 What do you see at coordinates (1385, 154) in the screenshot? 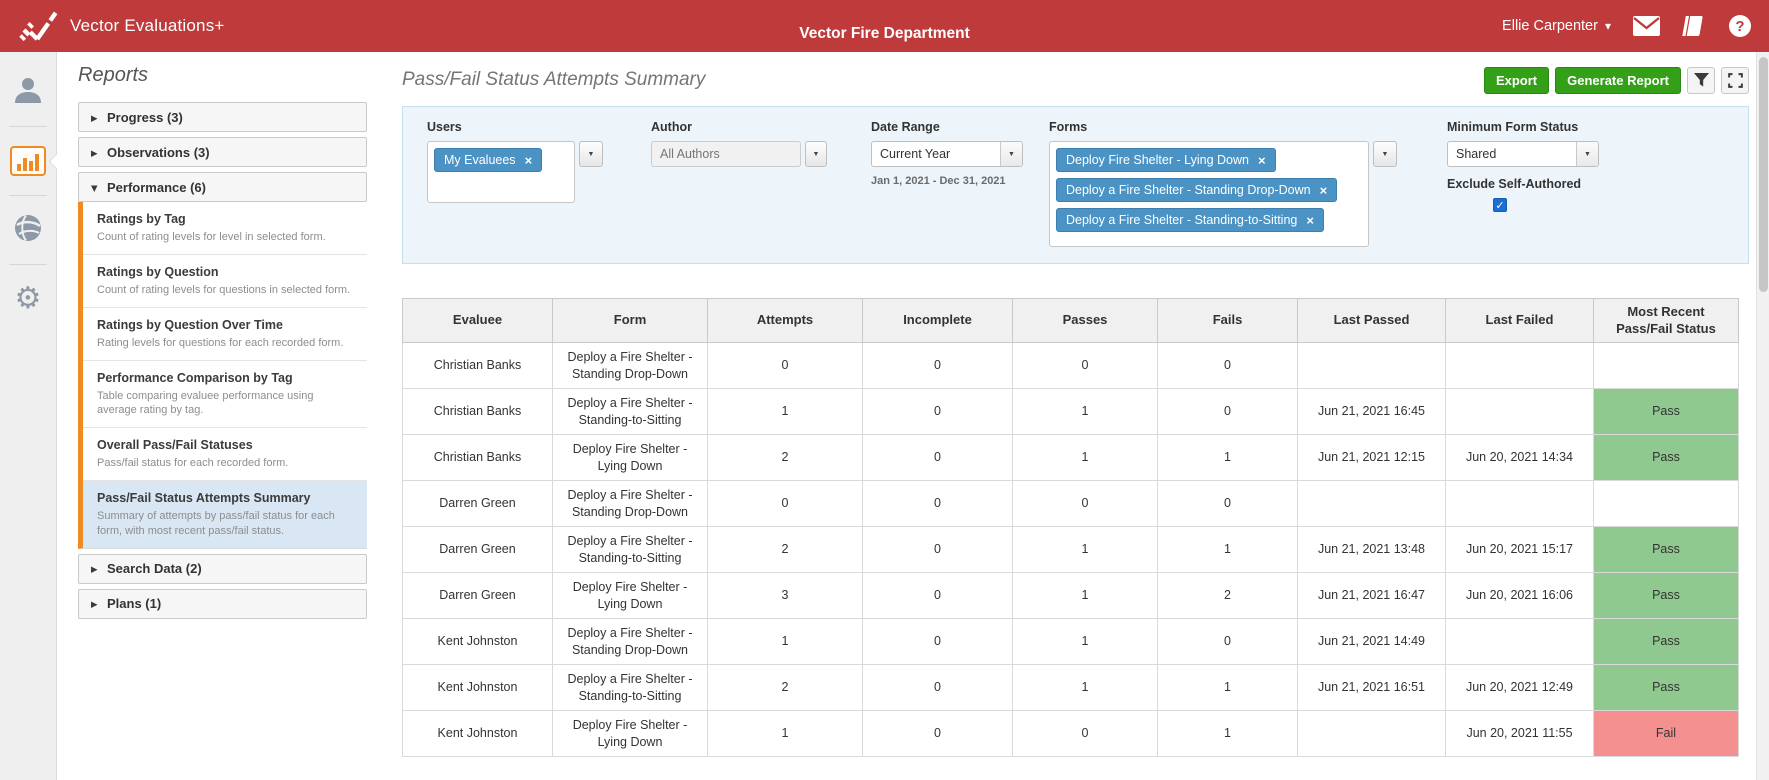
I see `forms-dropdown-button` at bounding box center [1385, 154].